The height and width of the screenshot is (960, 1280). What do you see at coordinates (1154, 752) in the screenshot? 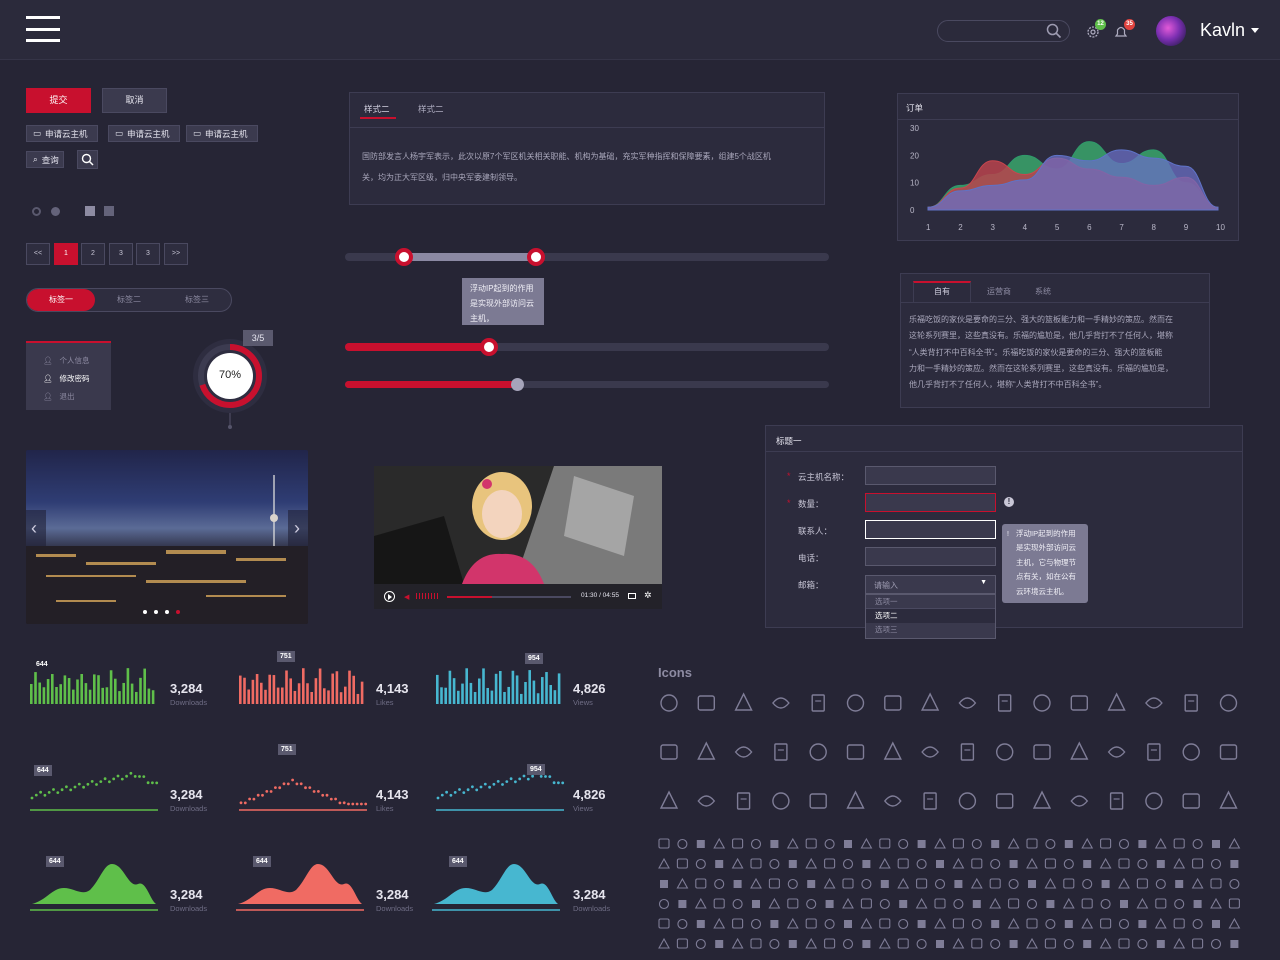
I see `watch-icon` at bounding box center [1154, 752].